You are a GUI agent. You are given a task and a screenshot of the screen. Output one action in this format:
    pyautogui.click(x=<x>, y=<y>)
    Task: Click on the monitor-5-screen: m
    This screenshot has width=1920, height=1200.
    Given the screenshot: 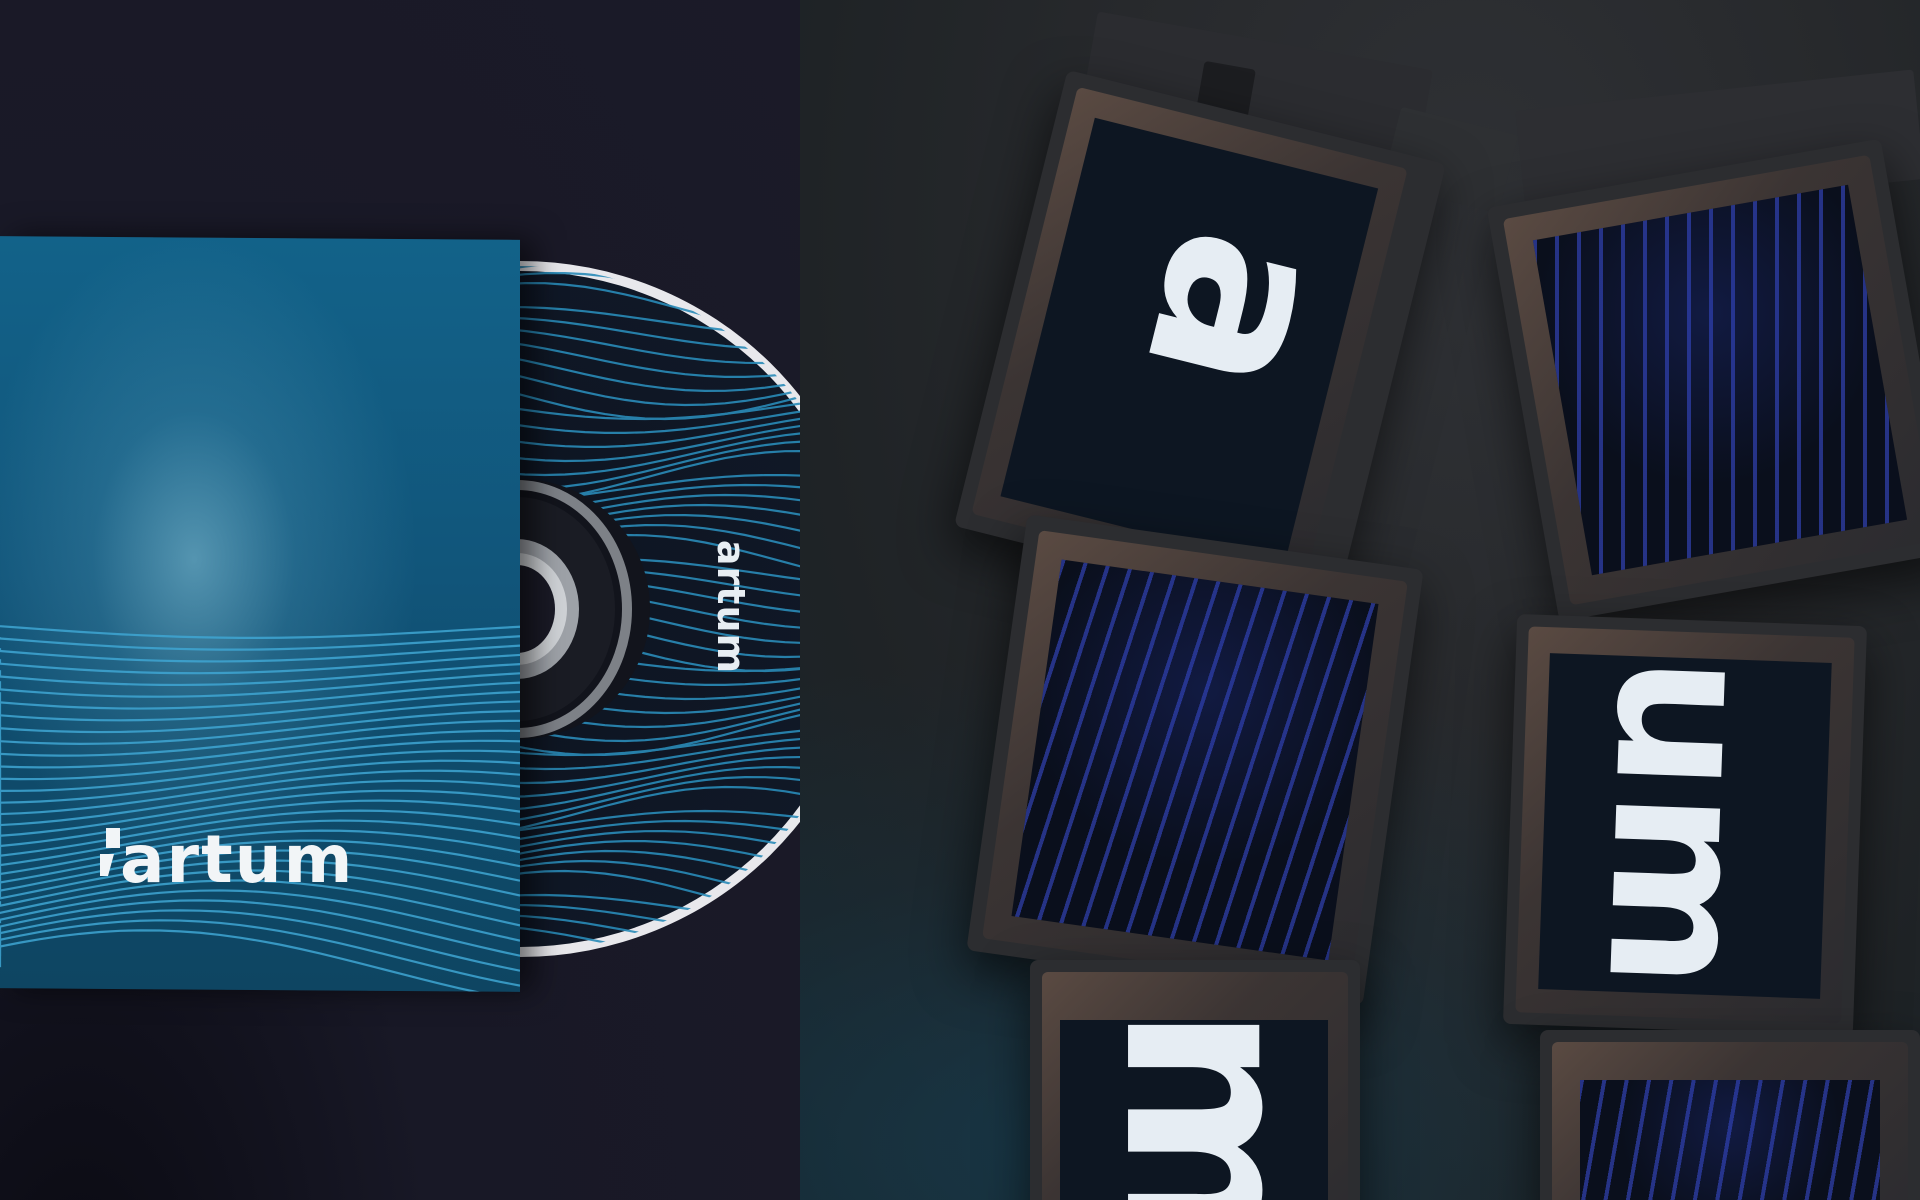 What is the action you would take?
    pyautogui.click(x=1194, y=1110)
    